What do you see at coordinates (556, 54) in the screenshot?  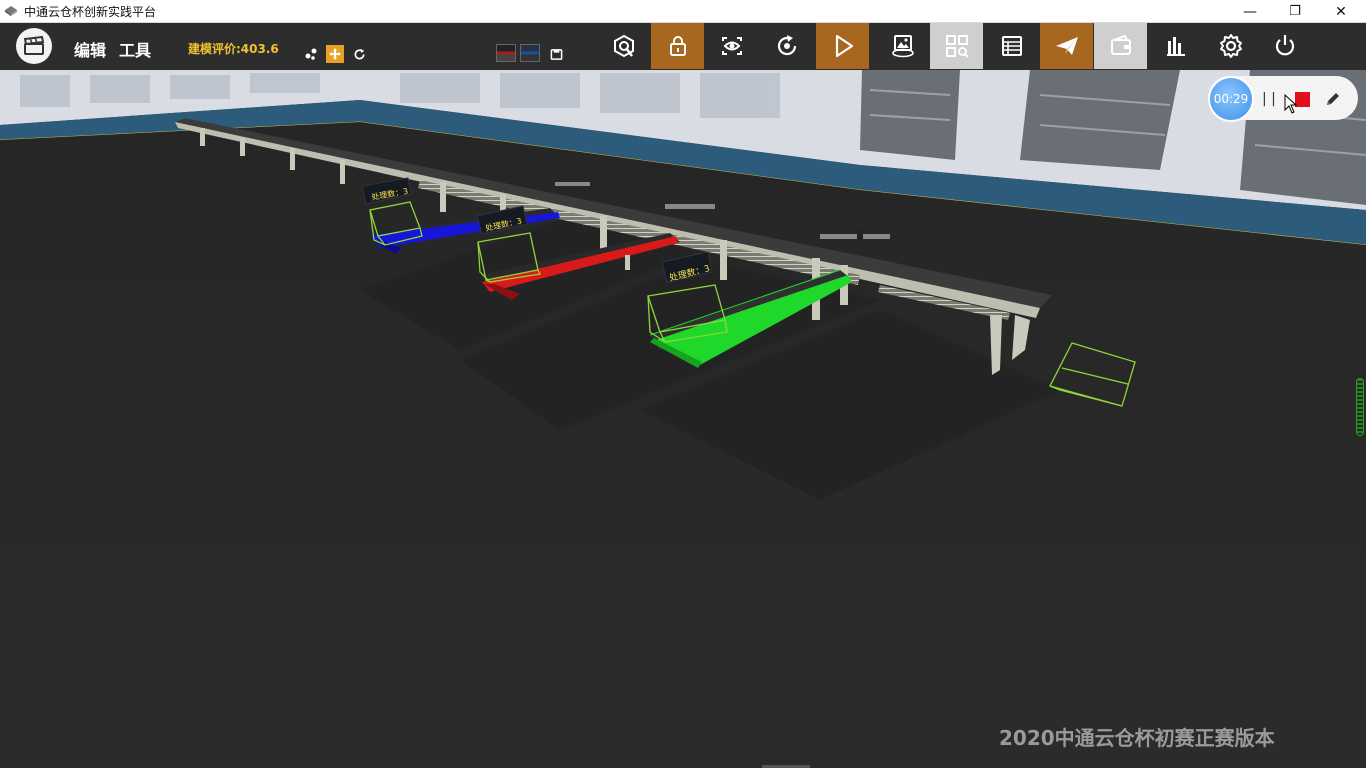 I see `save-icon` at bounding box center [556, 54].